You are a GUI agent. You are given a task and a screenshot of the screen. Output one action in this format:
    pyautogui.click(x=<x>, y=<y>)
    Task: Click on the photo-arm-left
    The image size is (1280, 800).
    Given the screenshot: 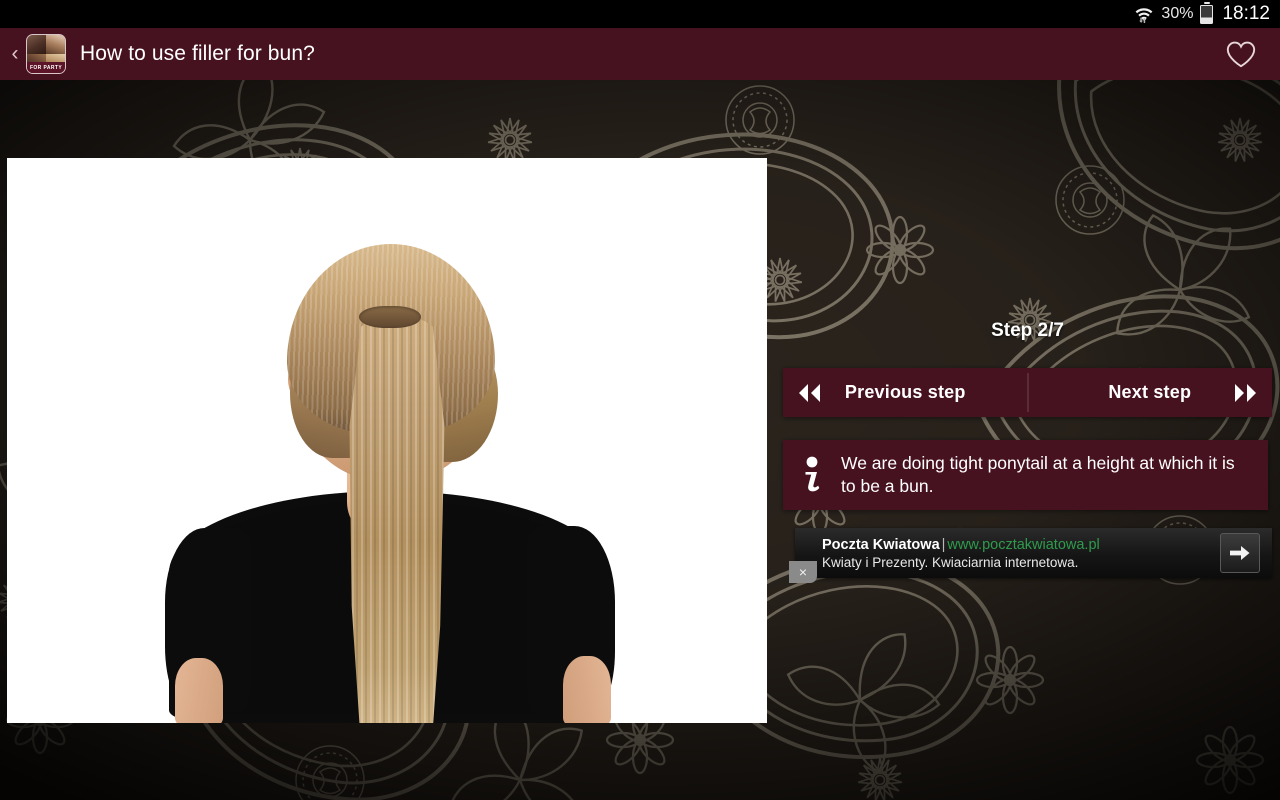 What is the action you would take?
    pyautogui.click(x=199, y=690)
    